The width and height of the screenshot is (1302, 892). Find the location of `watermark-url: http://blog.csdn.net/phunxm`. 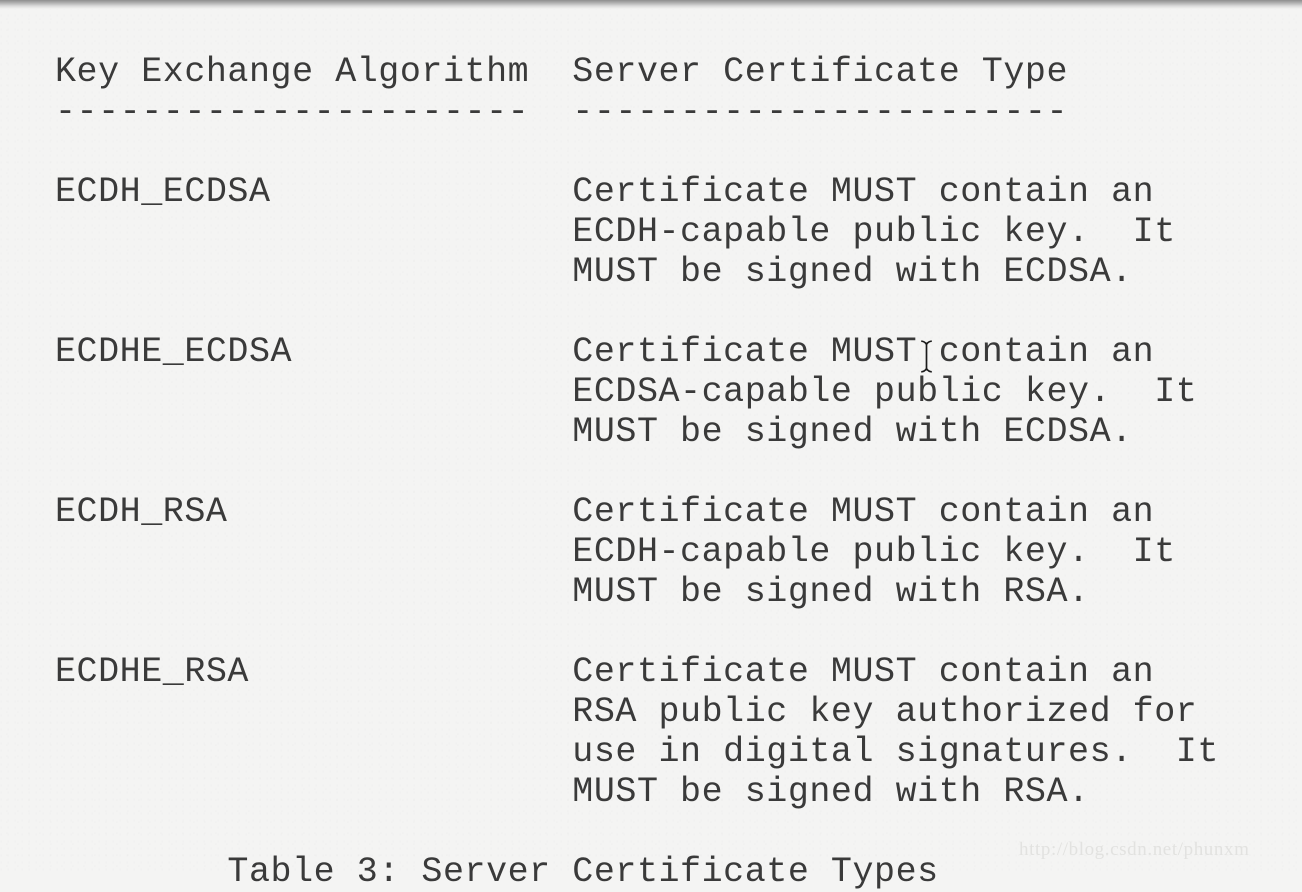

watermark-url: http://blog.csdn.net/phunxm is located at coordinates (1134, 849).